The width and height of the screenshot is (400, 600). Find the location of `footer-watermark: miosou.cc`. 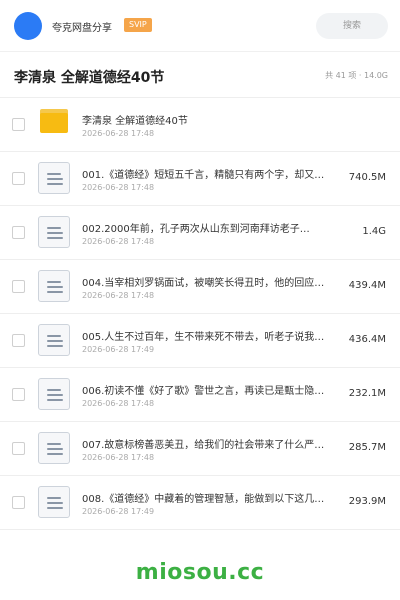

footer-watermark: miosou.cc is located at coordinates (200, 572).